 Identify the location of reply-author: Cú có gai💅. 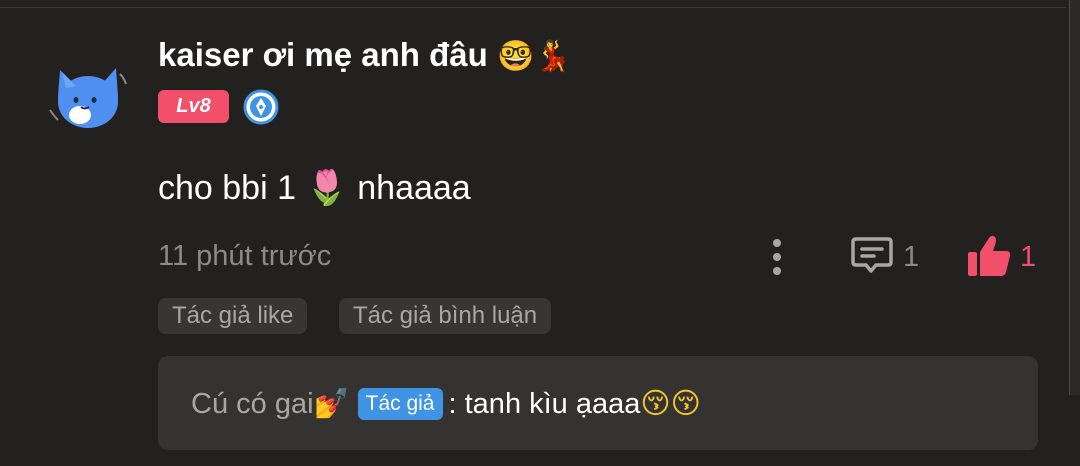
(270, 403).